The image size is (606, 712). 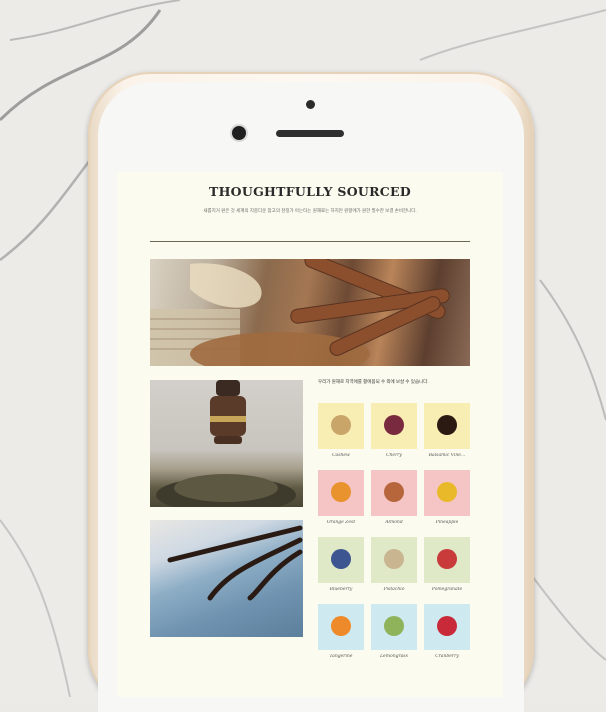 I want to click on ingredient-label: Lemongrass, so click(x=394, y=656).